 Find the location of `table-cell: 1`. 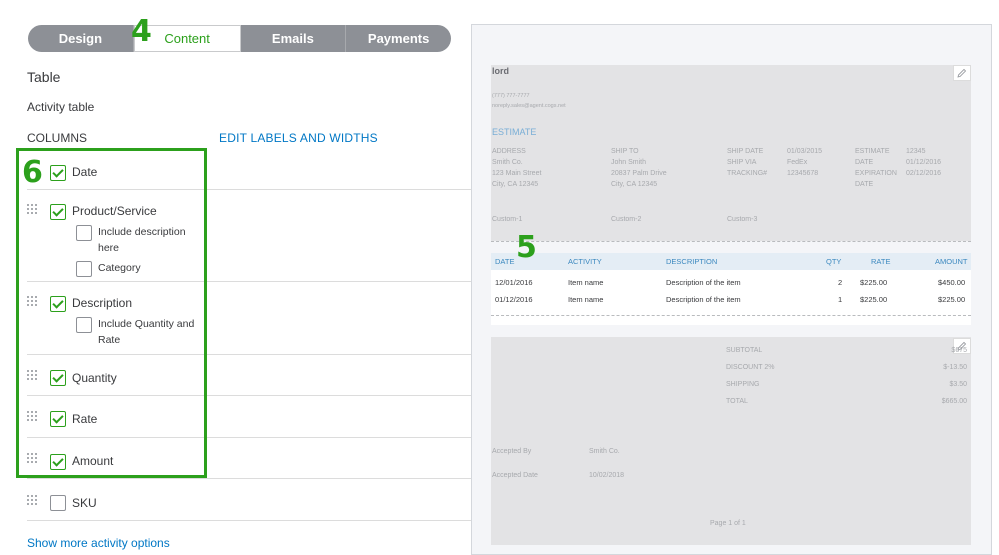

table-cell: 1 is located at coordinates (840, 299).